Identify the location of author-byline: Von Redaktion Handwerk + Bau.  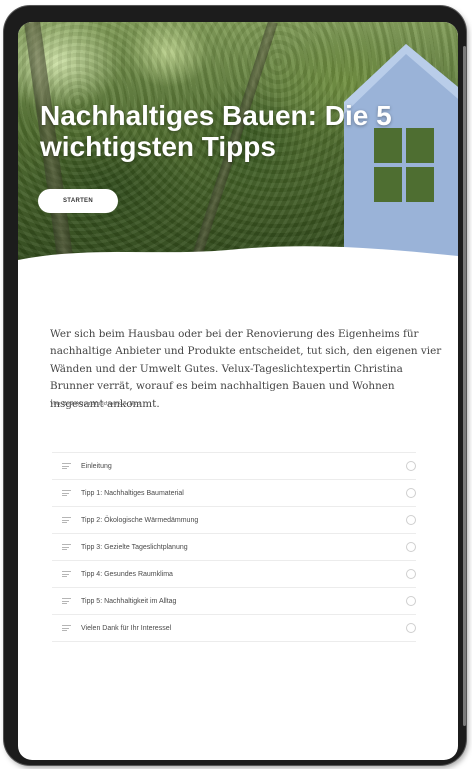
(95, 404).